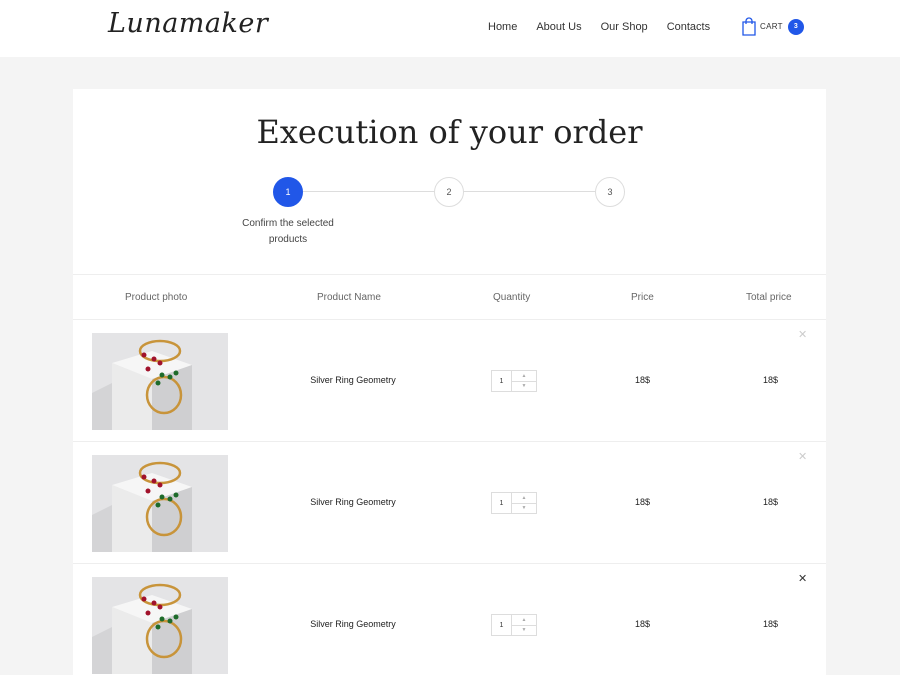  Describe the element at coordinates (464, 191) in the screenshot. I see `steps-progress-line` at that location.